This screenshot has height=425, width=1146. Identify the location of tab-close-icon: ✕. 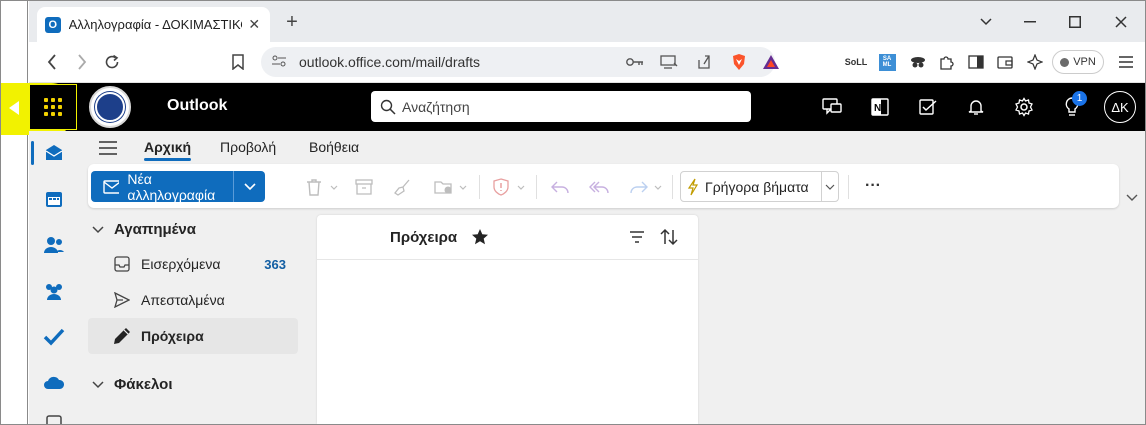
(254, 24).